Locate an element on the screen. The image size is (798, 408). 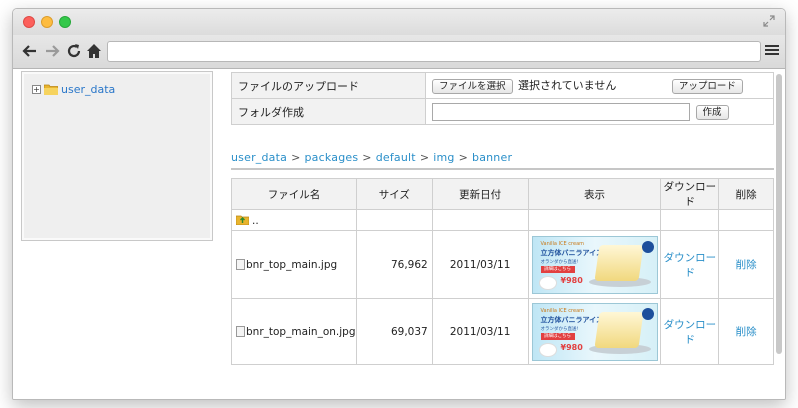
breadcrumb-item: default is located at coordinates (396, 157).